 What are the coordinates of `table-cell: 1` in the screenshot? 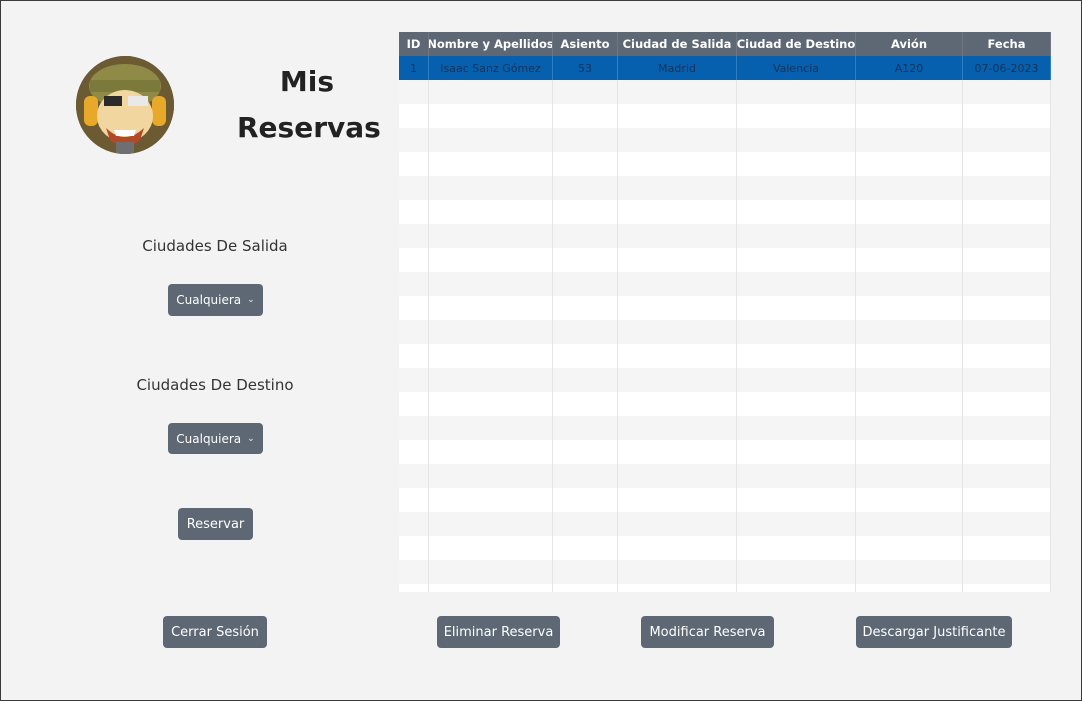 It's located at (414, 68).